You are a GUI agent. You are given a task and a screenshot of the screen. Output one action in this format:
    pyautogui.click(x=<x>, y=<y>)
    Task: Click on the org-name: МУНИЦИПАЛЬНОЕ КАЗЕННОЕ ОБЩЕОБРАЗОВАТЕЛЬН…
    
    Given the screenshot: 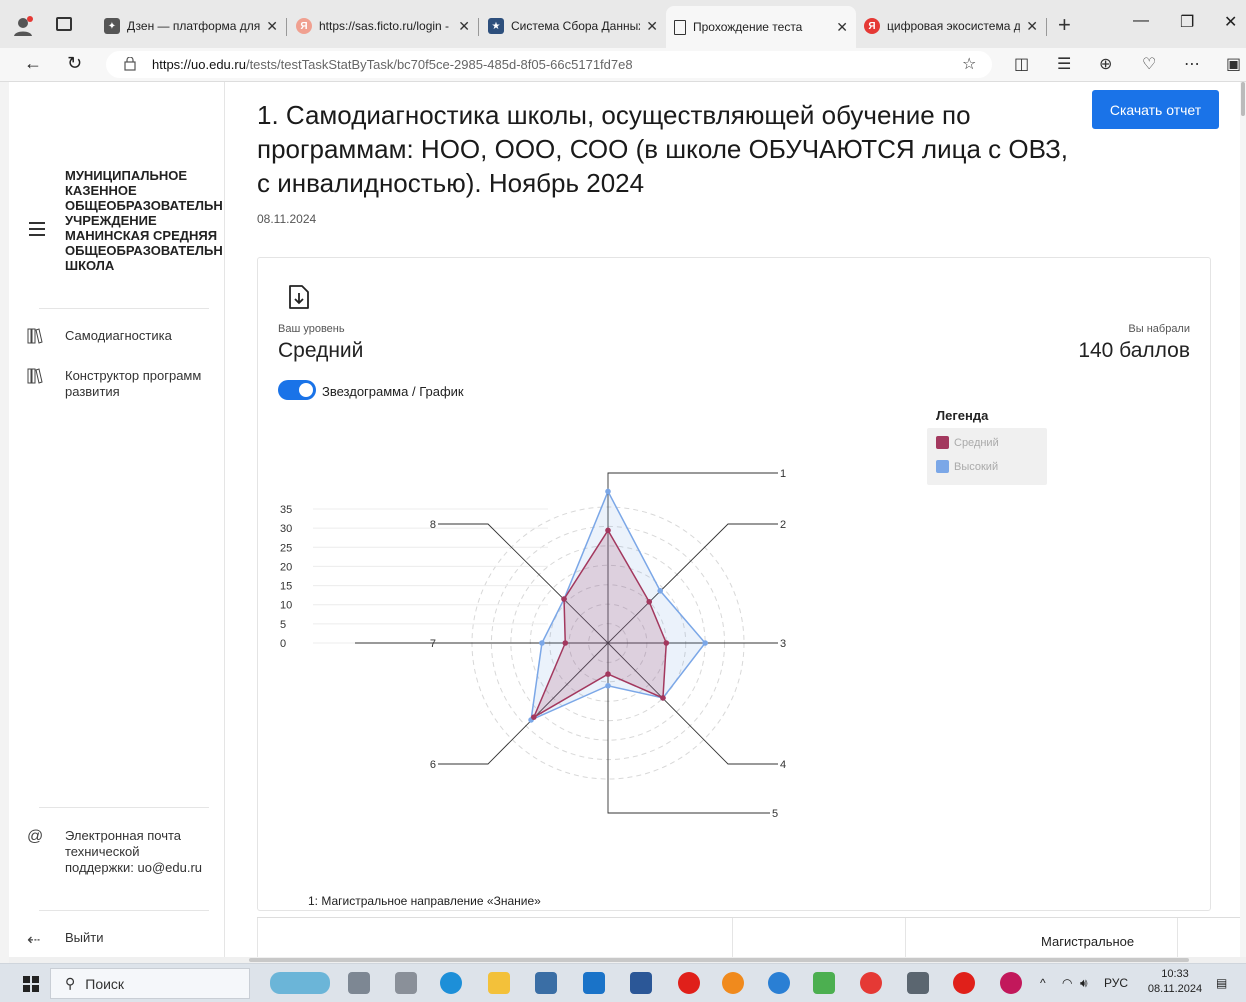 What is the action you would take?
    pyautogui.click(x=144, y=220)
    